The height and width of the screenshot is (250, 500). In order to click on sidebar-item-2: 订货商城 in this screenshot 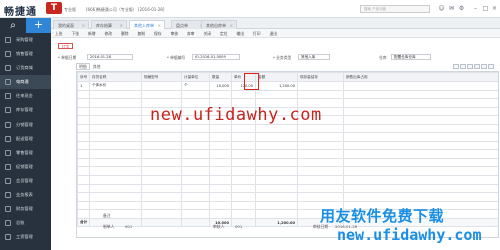, I will do `click(25, 68)`.